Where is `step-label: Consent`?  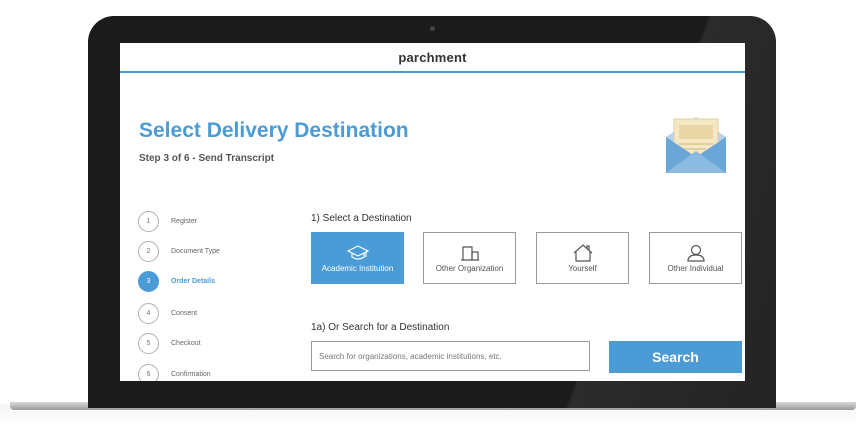
step-label: Consent is located at coordinates (184, 313).